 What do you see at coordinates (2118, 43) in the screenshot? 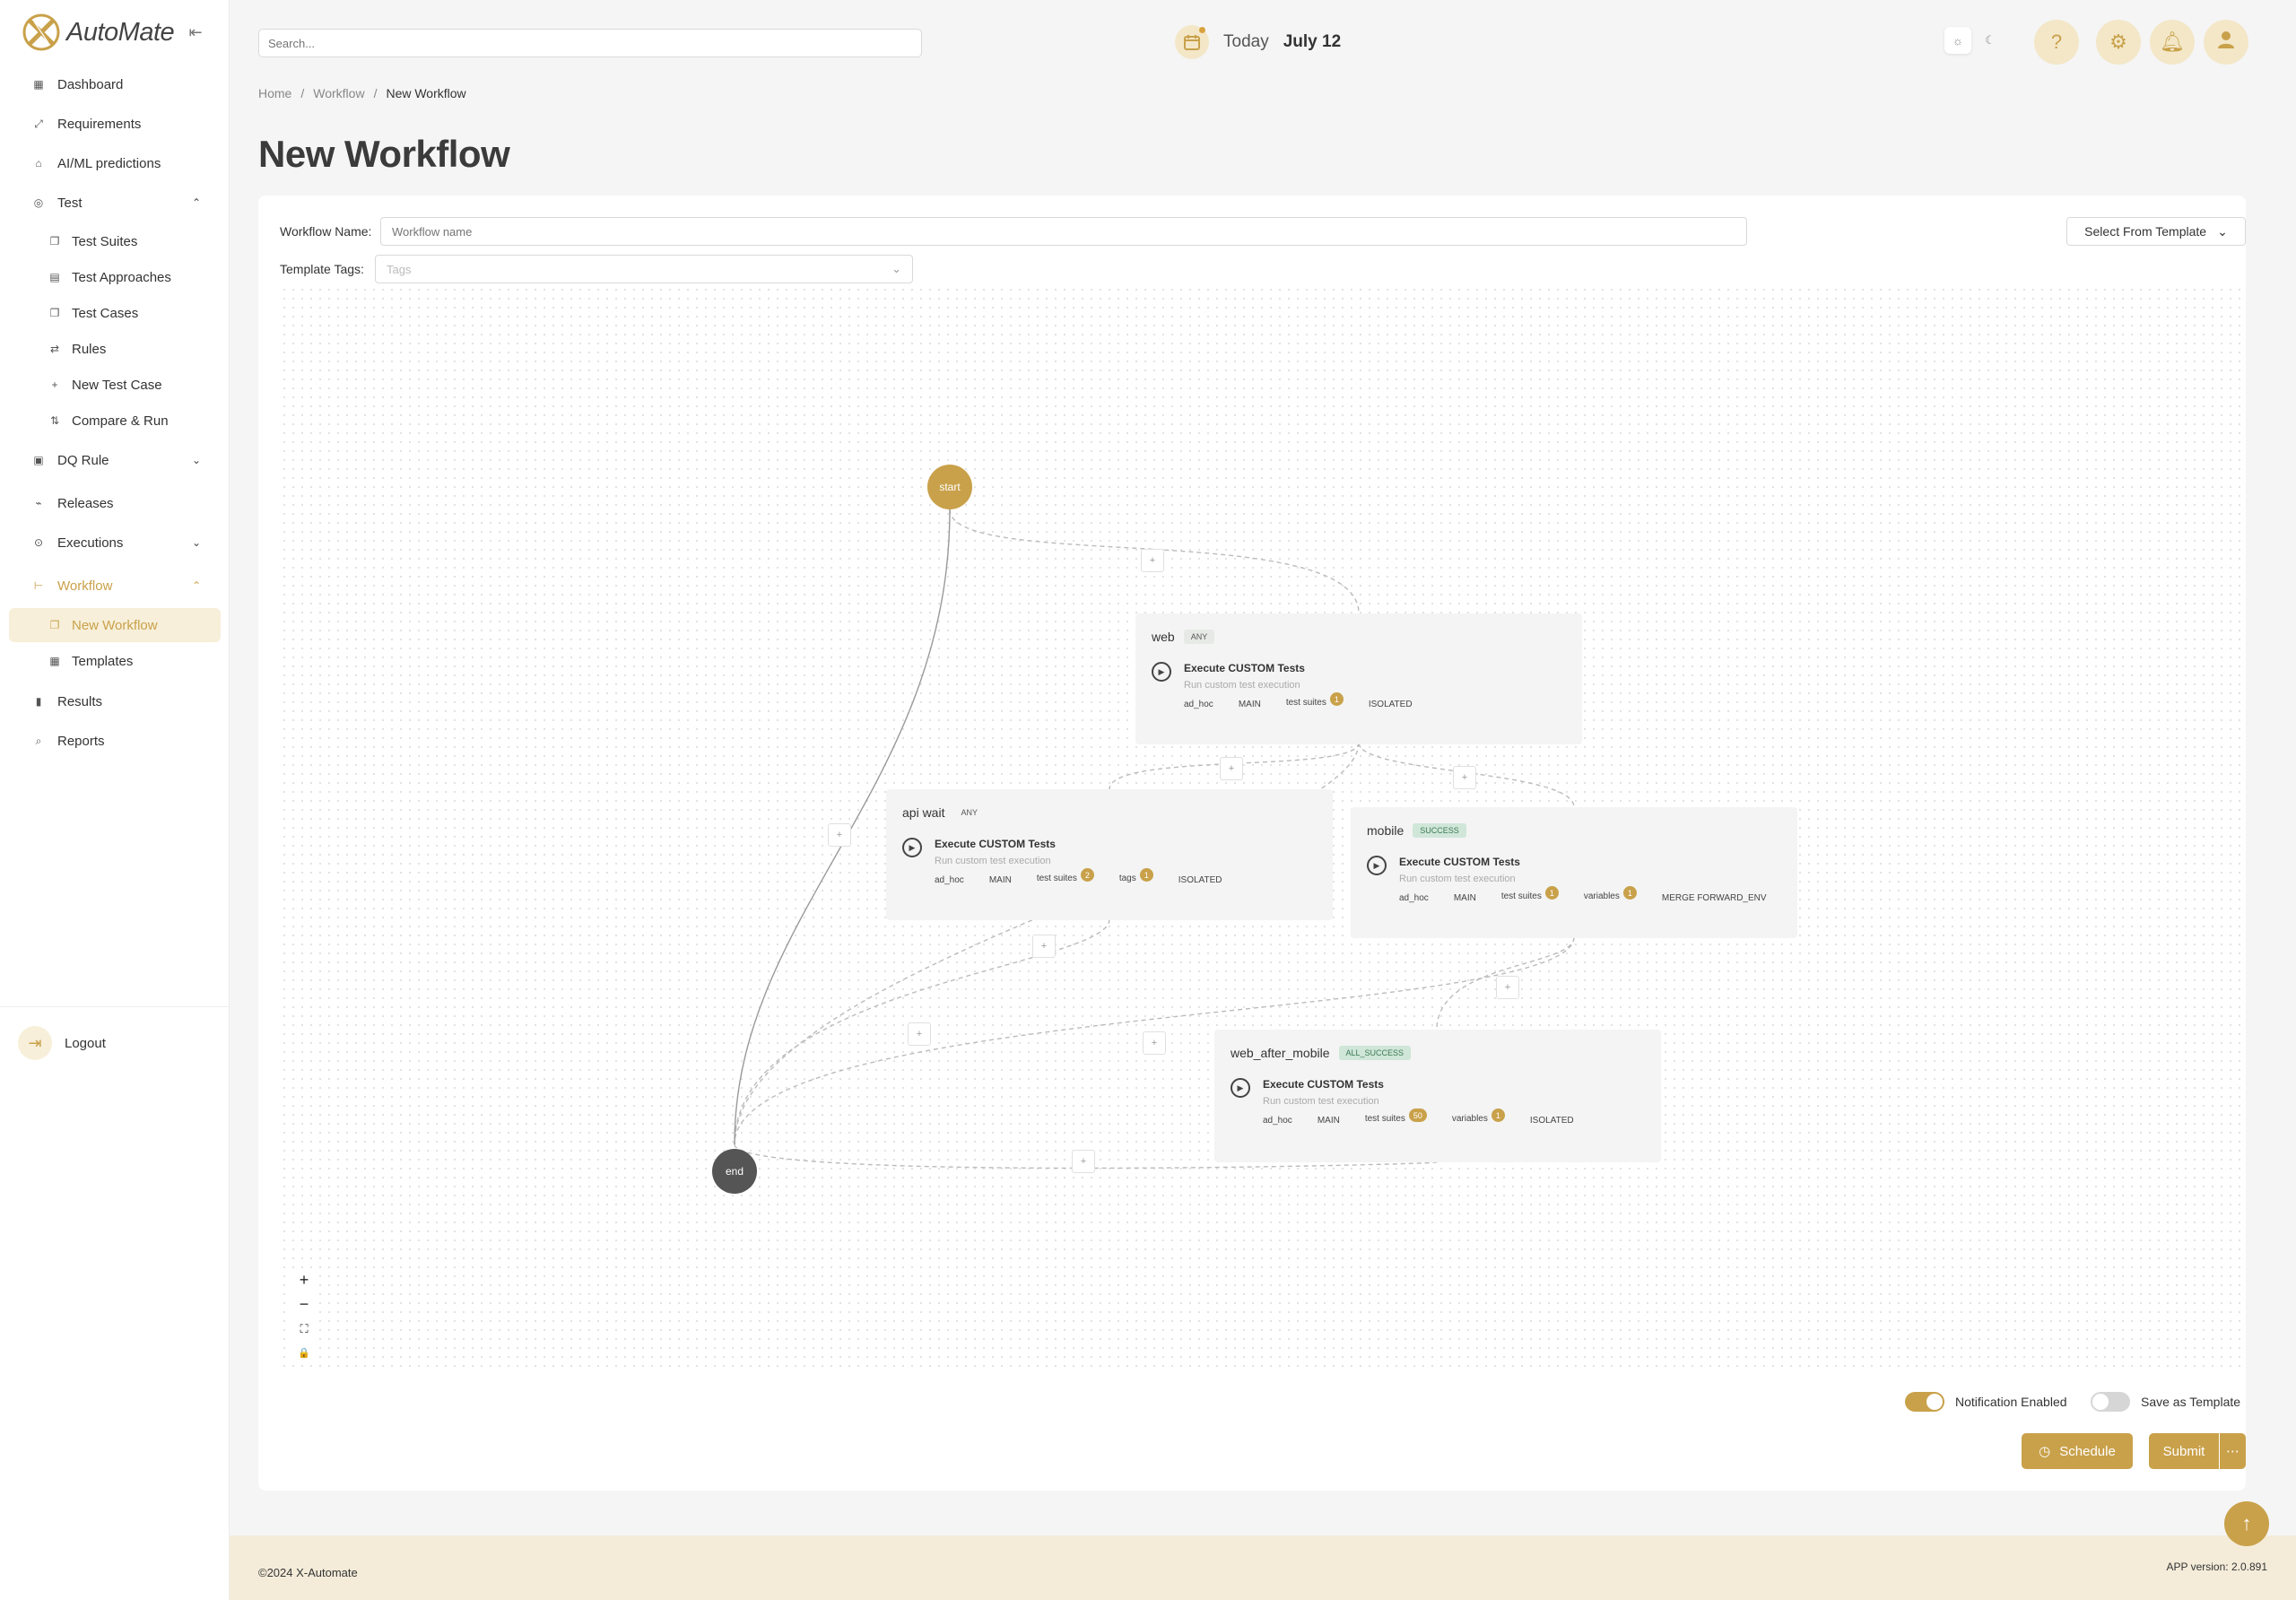
I see `settings-button: ⚙` at bounding box center [2118, 43].